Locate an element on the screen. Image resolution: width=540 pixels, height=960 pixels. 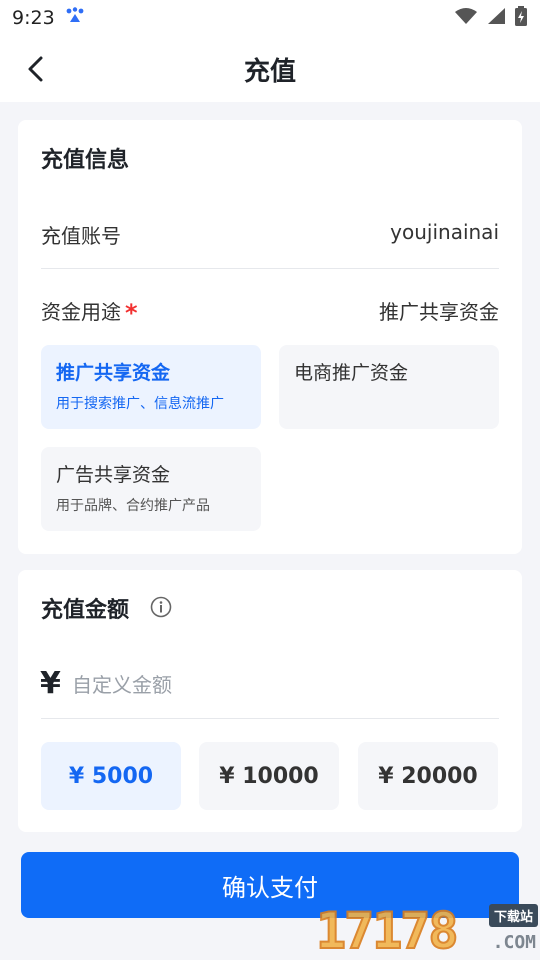
nav-bar: 充值 is located at coordinates (270, 69).